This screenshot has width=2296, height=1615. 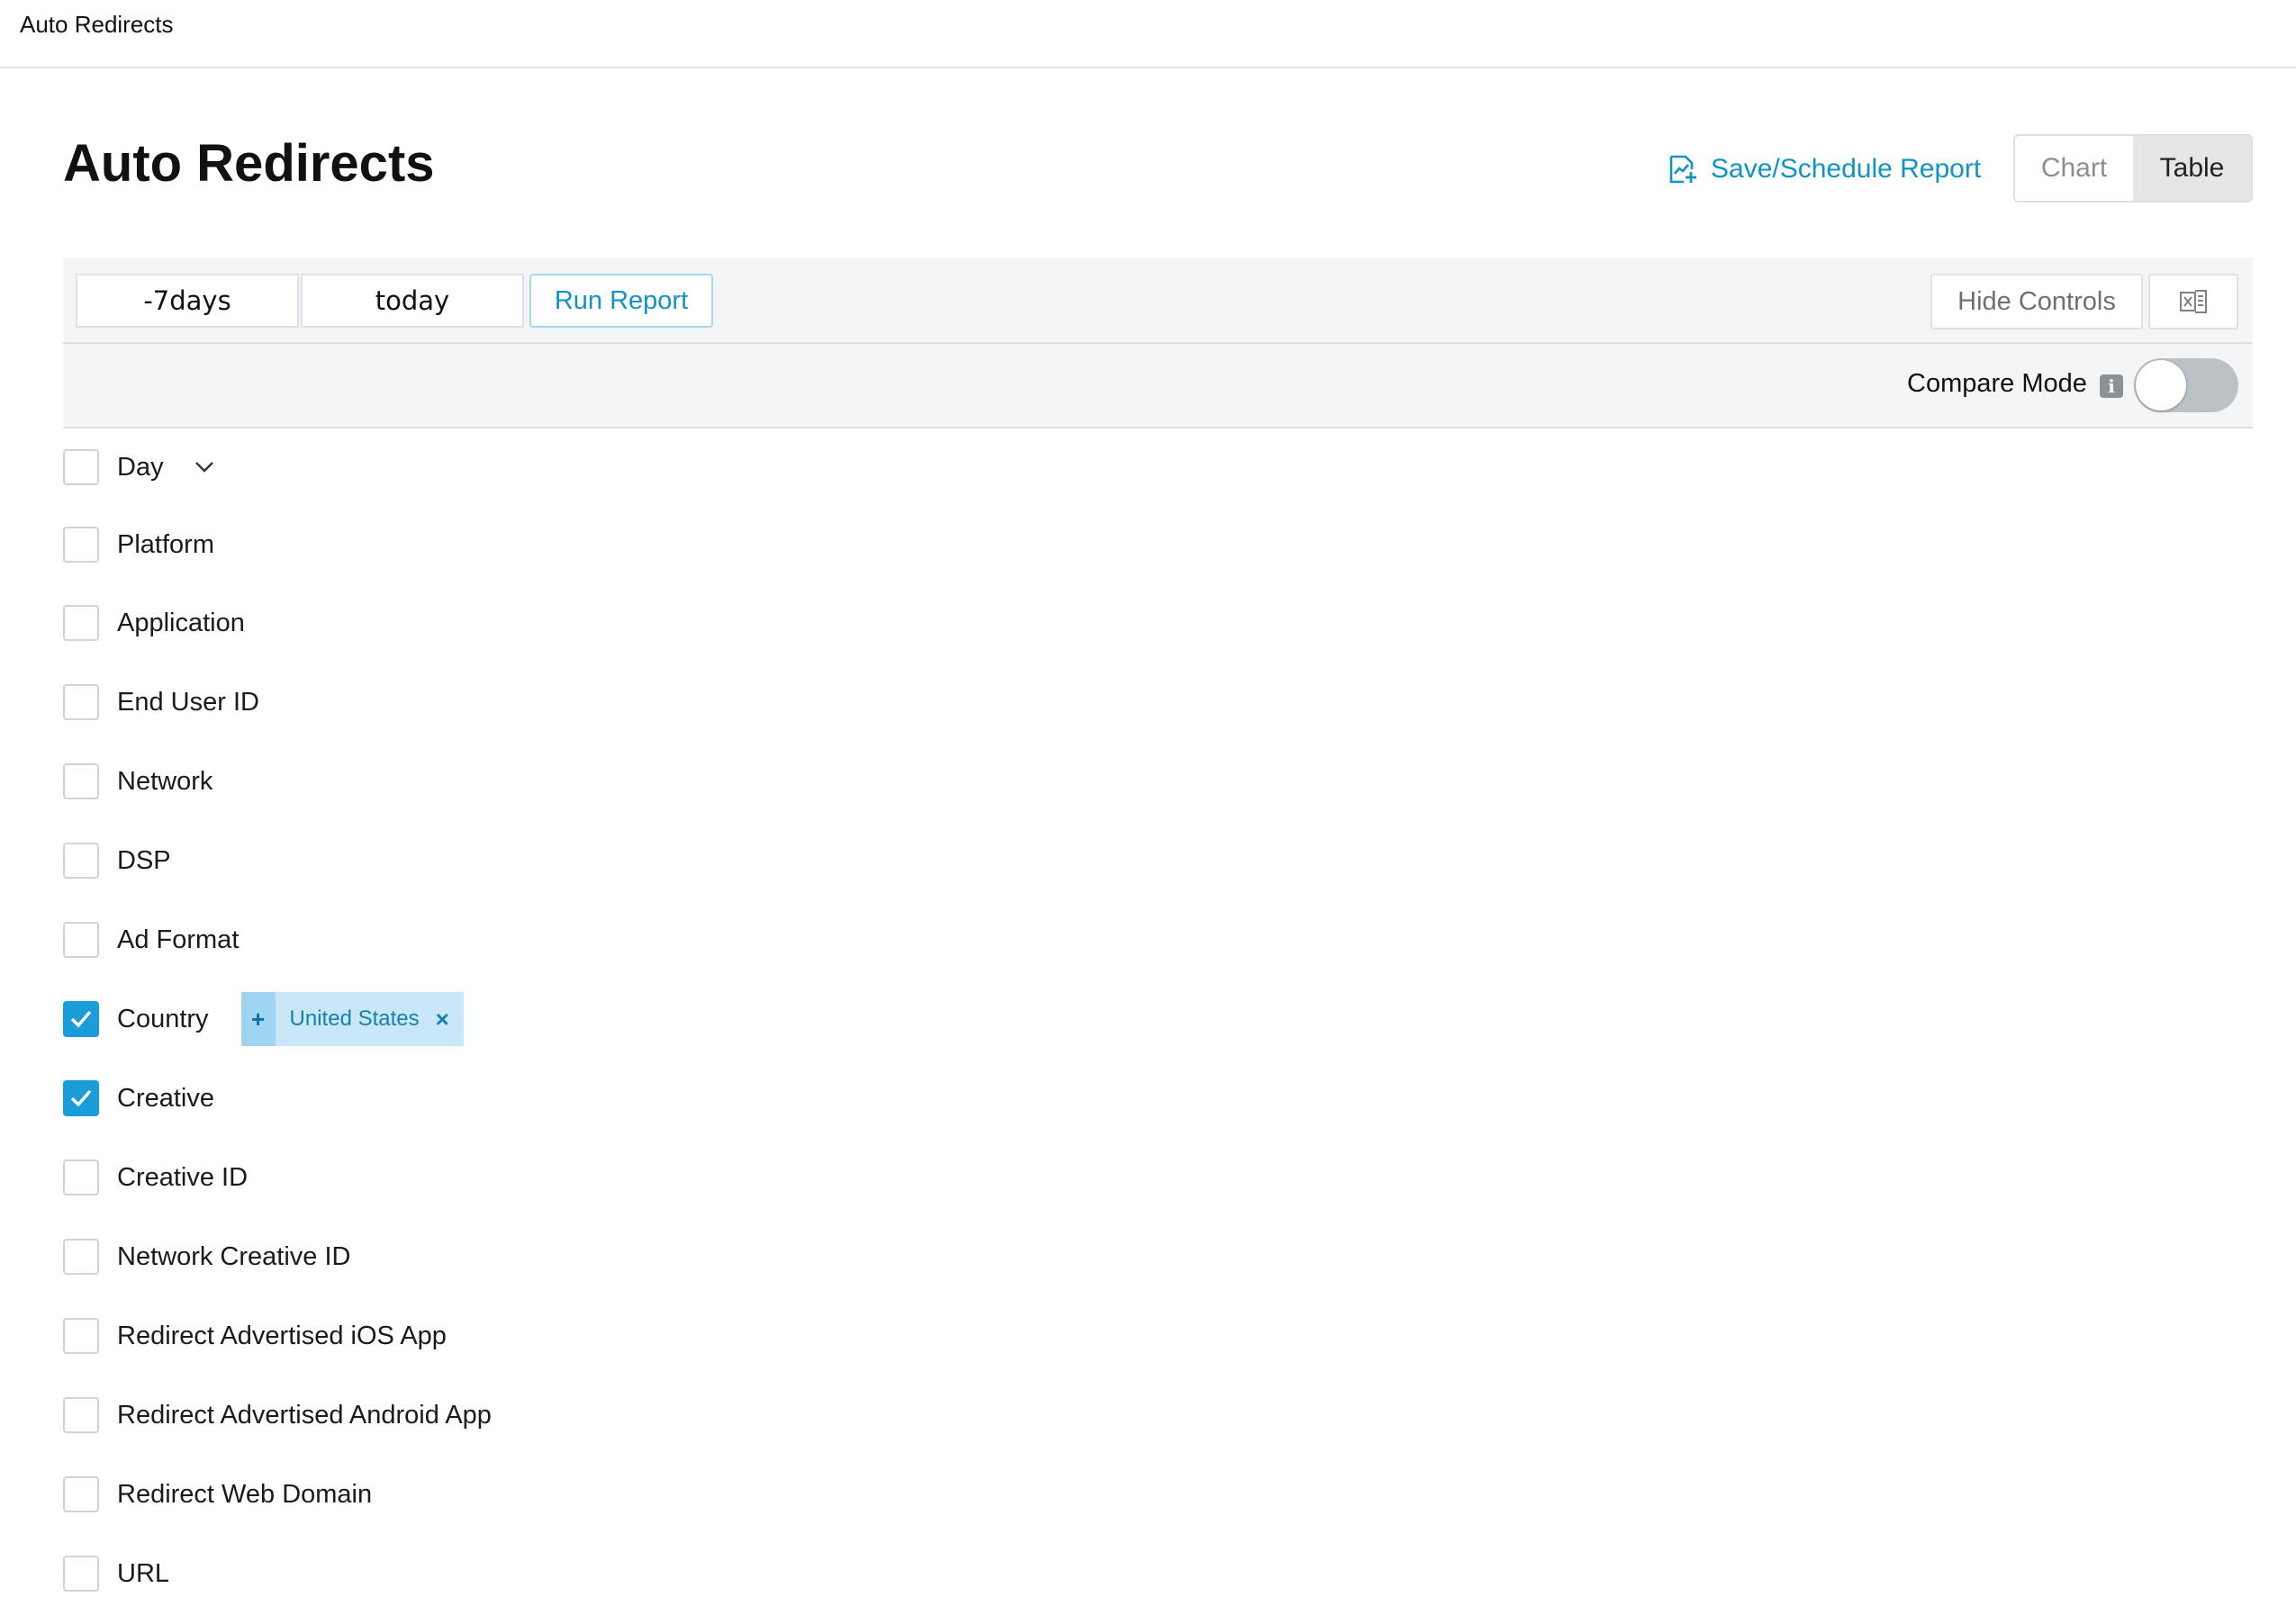 What do you see at coordinates (1682, 169) in the screenshot?
I see `schedule-report-icon` at bounding box center [1682, 169].